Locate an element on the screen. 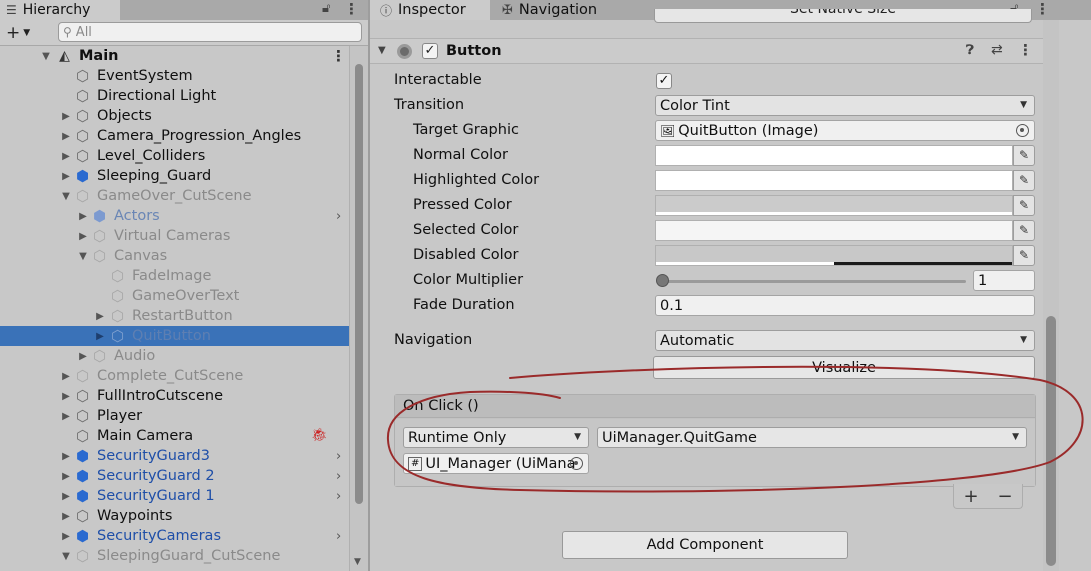 Image resolution: width=1091 pixels, height=571 pixels. visualize-button: Visualize is located at coordinates (844, 367).